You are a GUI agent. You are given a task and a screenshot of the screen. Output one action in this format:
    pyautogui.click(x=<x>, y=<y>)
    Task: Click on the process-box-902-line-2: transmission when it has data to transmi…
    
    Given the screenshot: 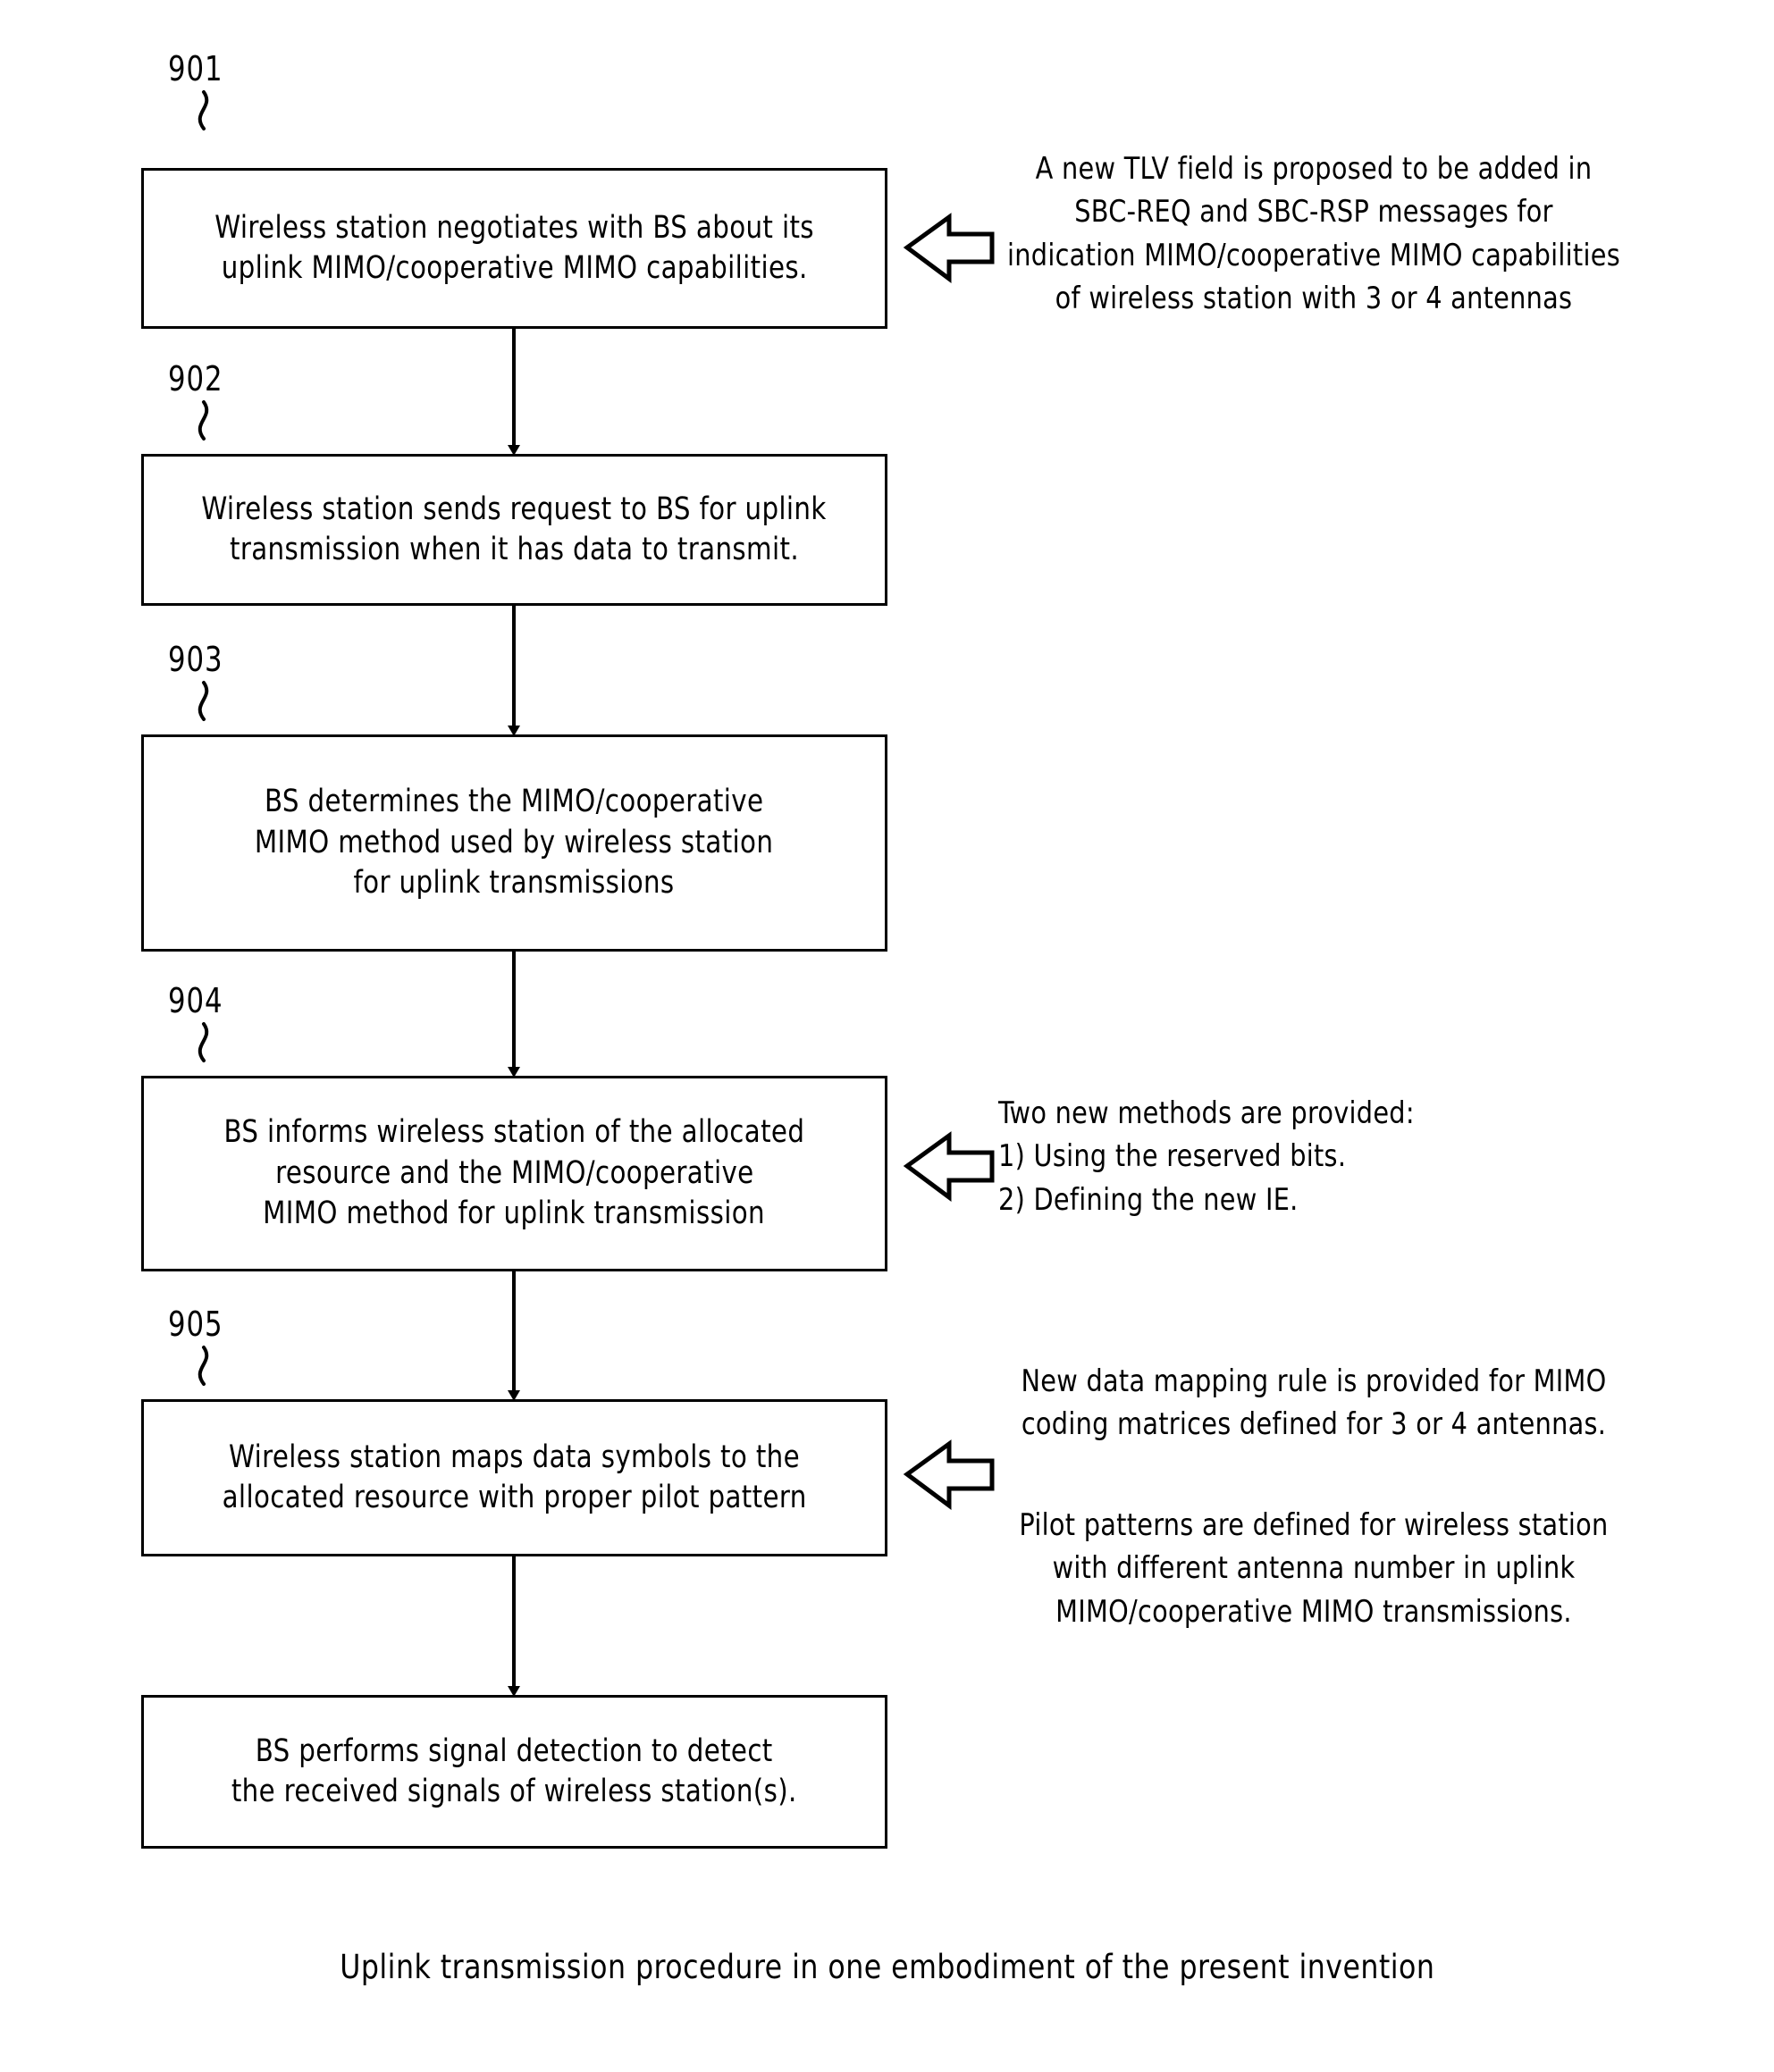 What is the action you would take?
    pyautogui.click(x=514, y=549)
    